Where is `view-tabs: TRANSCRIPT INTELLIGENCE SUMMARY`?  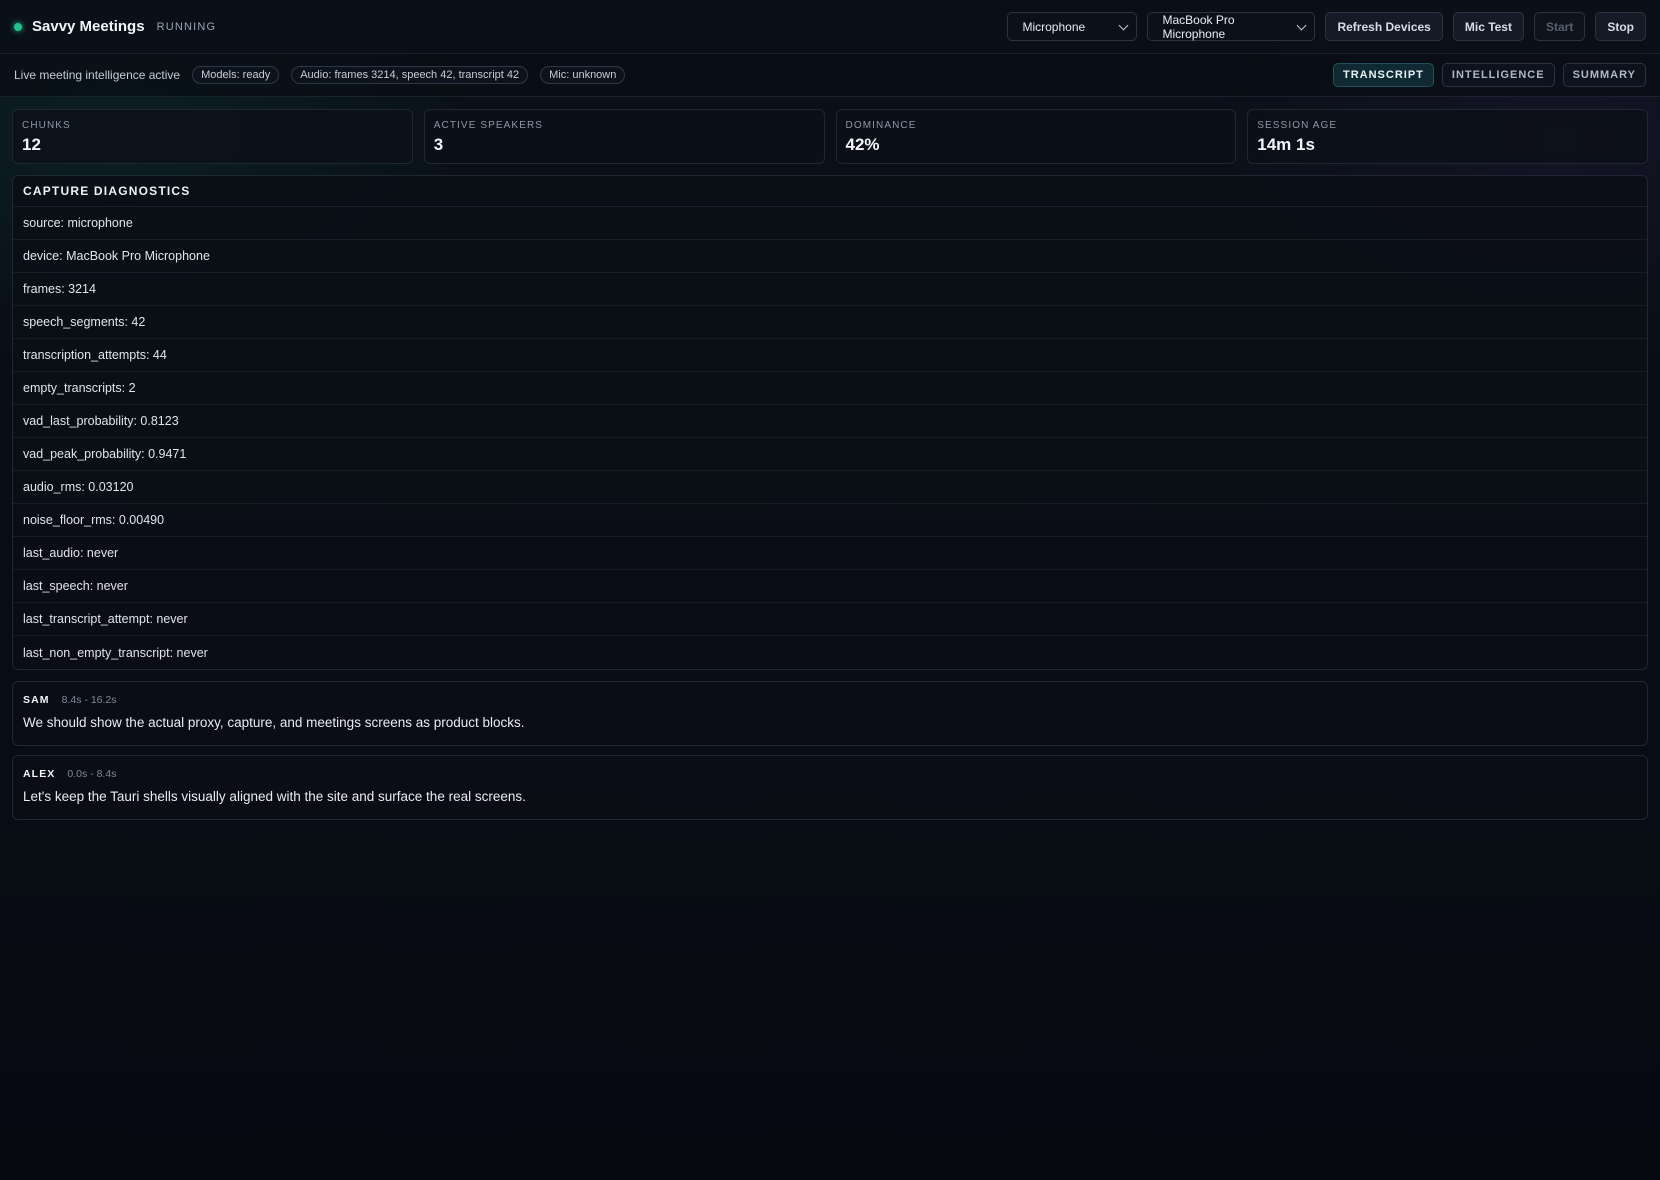 view-tabs: TRANSCRIPT INTELLIGENCE SUMMARY is located at coordinates (1489, 75).